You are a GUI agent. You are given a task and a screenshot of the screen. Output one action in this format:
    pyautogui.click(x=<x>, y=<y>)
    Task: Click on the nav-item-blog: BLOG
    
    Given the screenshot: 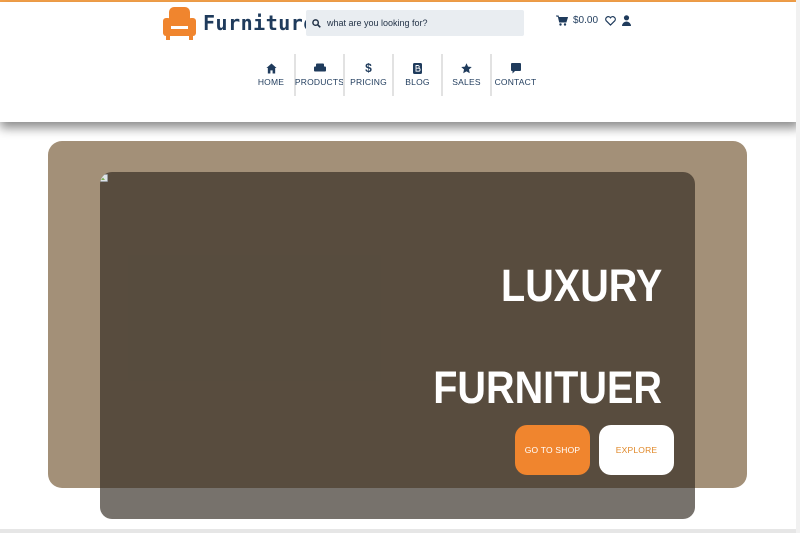 What is the action you would take?
    pyautogui.click(x=416, y=75)
    